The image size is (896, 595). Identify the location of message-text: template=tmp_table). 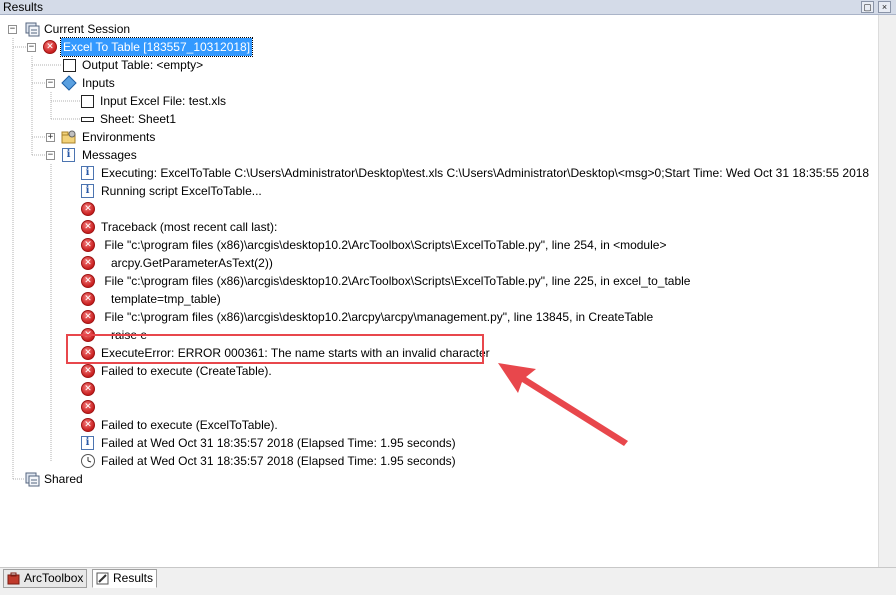
(161, 299).